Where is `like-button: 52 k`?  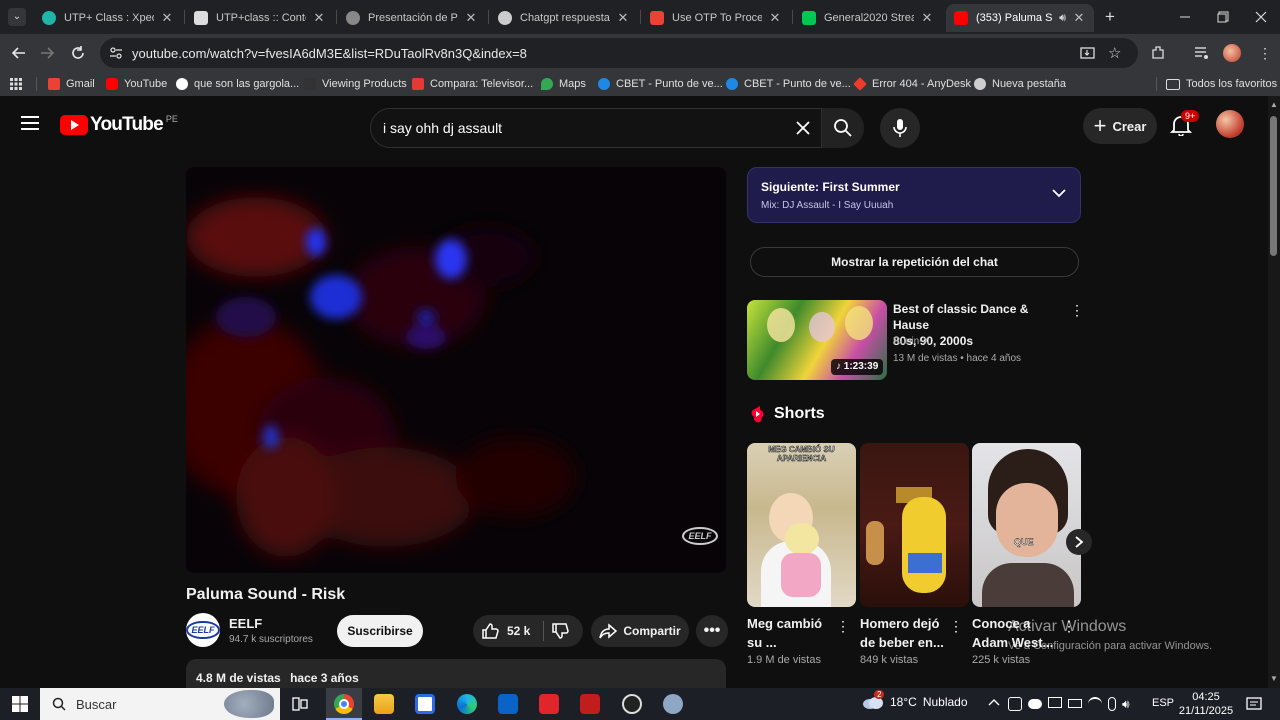
like-button: 52 k is located at coordinates (508, 631).